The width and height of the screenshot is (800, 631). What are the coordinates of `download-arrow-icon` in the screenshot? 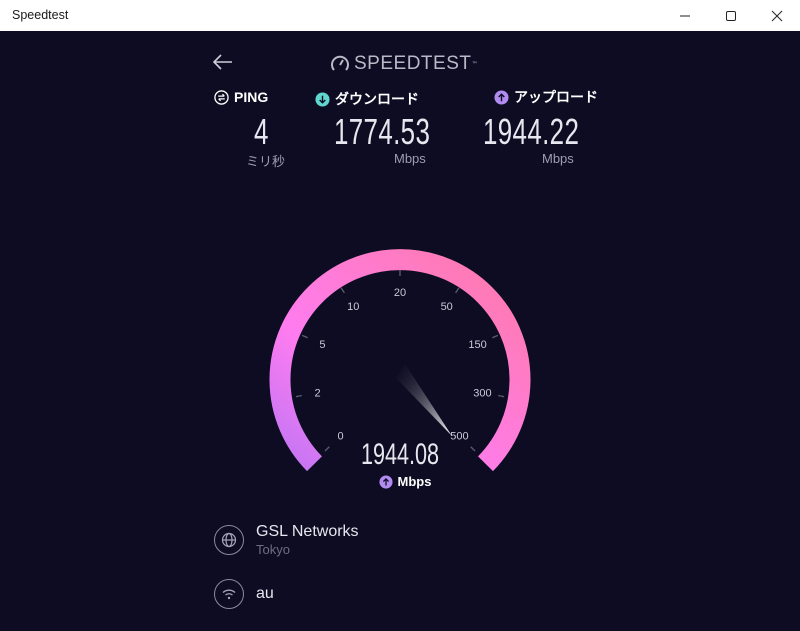 It's located at (322, 99).